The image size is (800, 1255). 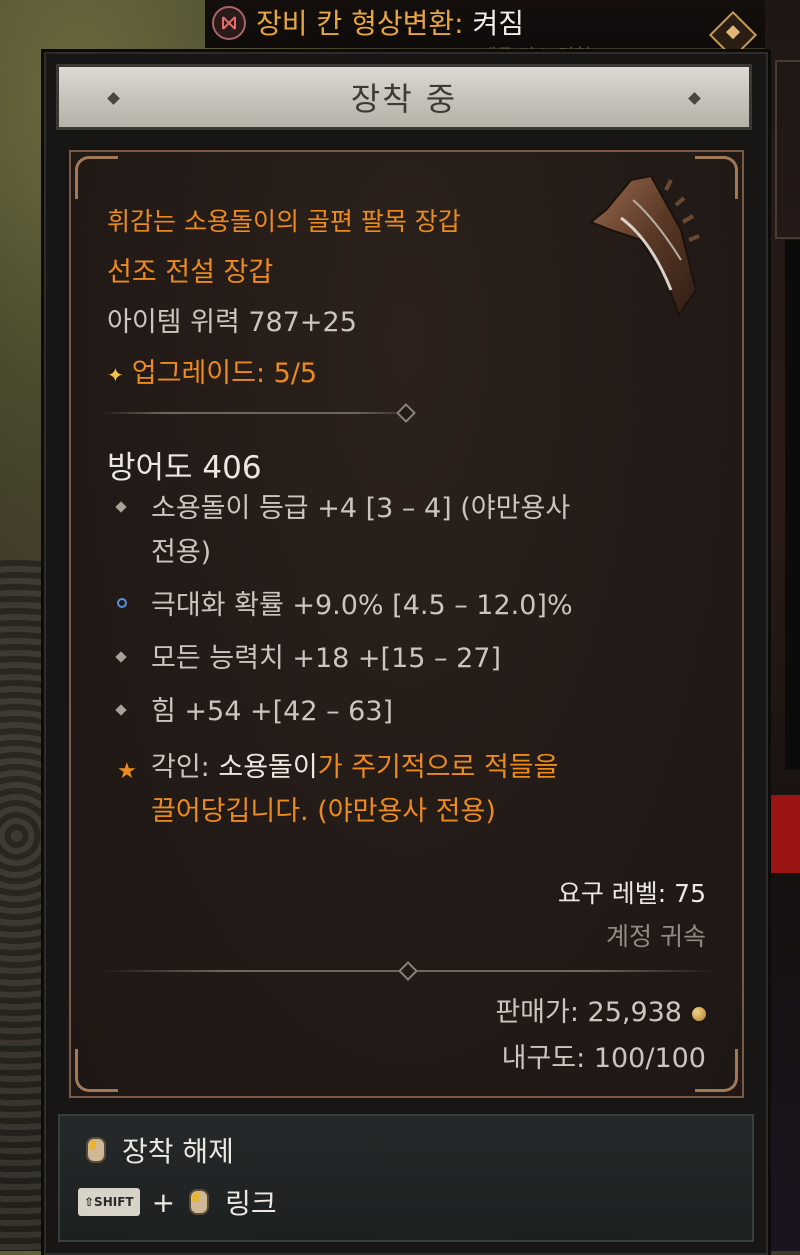 I want to click on sell-value-text: 판매가: 25,938, so click(x=588, y=1012).